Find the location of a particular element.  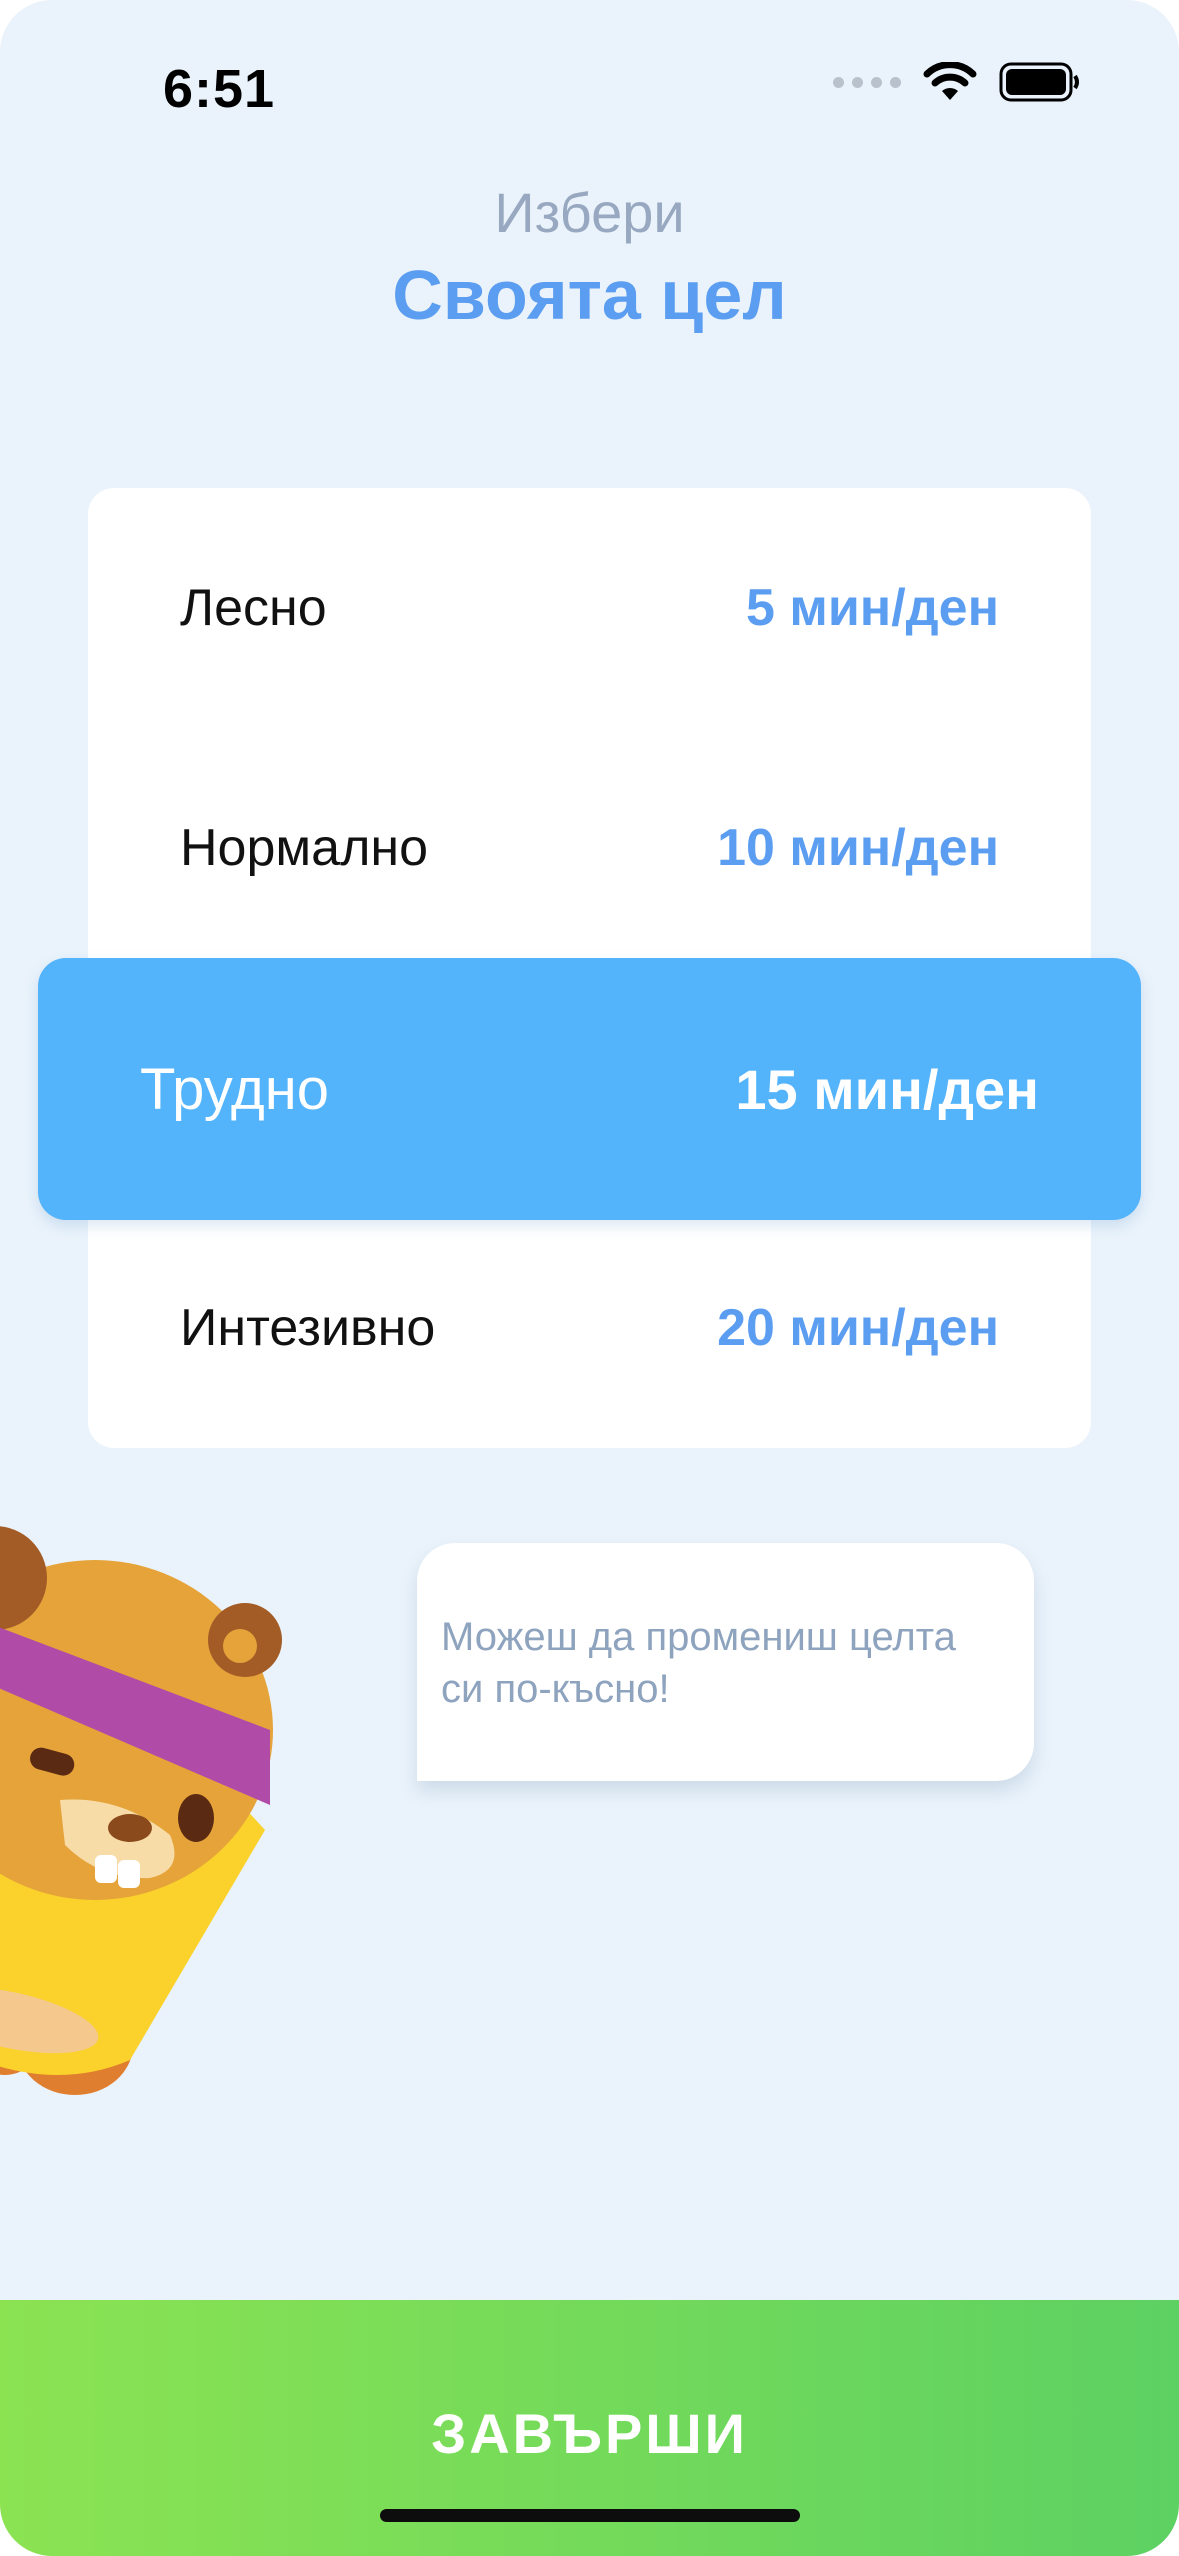

goal-label: Нормално is located at coordinates (304, 848).